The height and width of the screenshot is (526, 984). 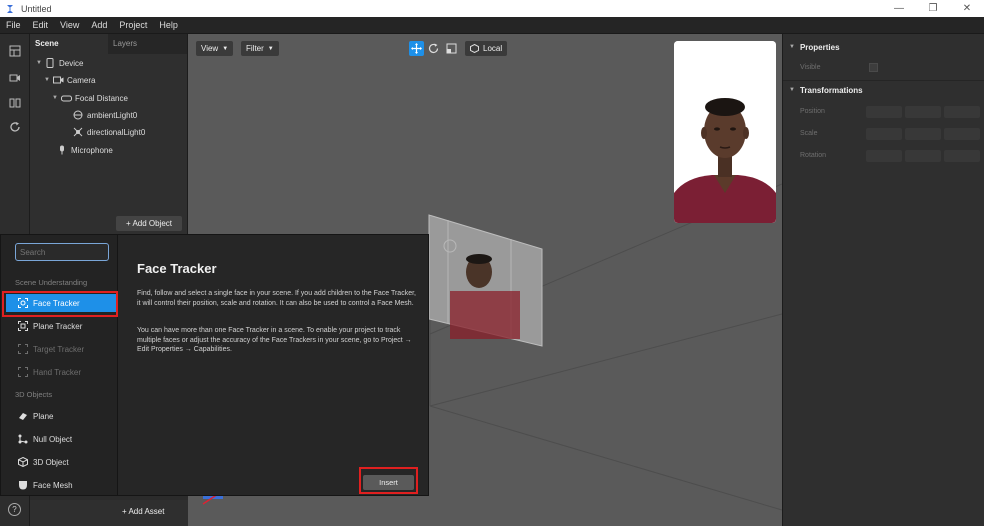 I want to click on local-space-toggle: Local, so click(x=486, y=48).